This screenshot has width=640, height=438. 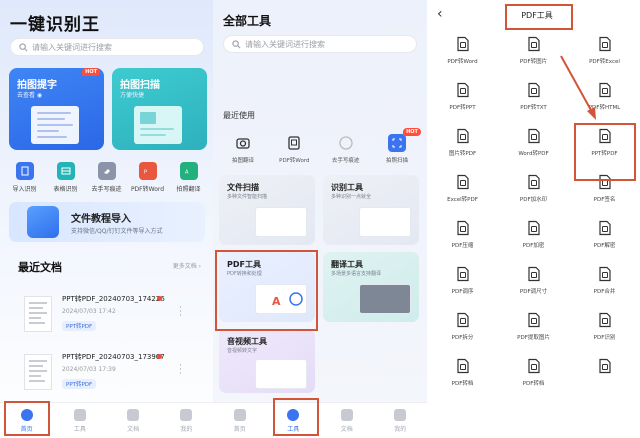 What do you see at coordinates (30, 95) in the screenshot?
I see `photo-text-subtitle: 去查看 ◉` at bounding box center [30, 95].